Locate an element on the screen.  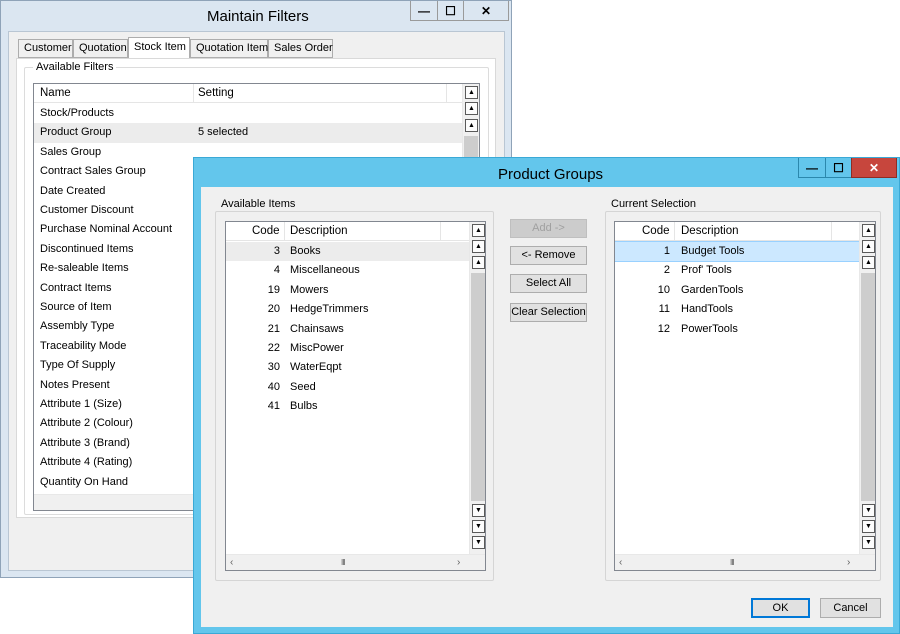
ok-button: OK is located at coordinates (780, 608).